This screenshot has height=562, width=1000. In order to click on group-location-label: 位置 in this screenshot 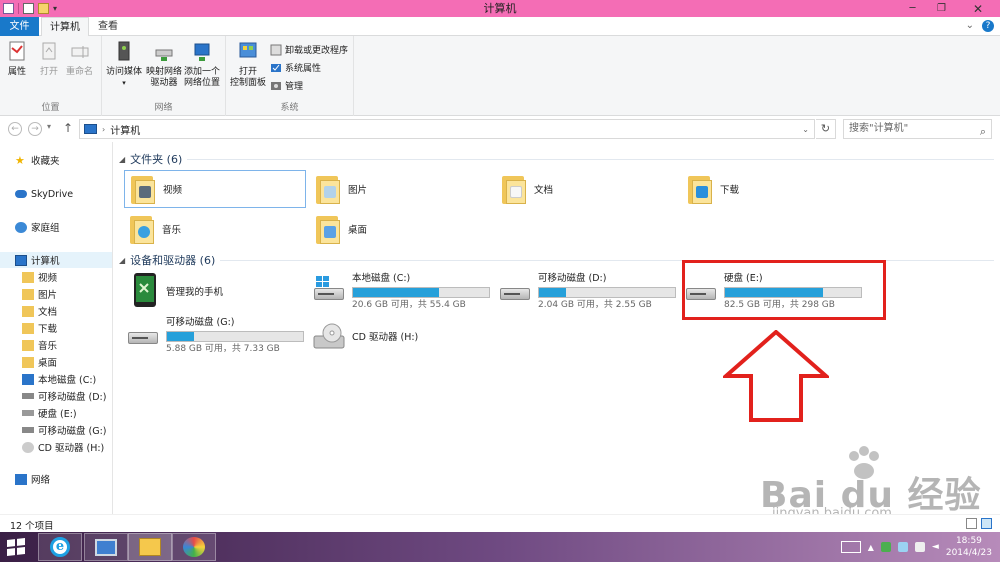, I will do `click(50, 108)`.